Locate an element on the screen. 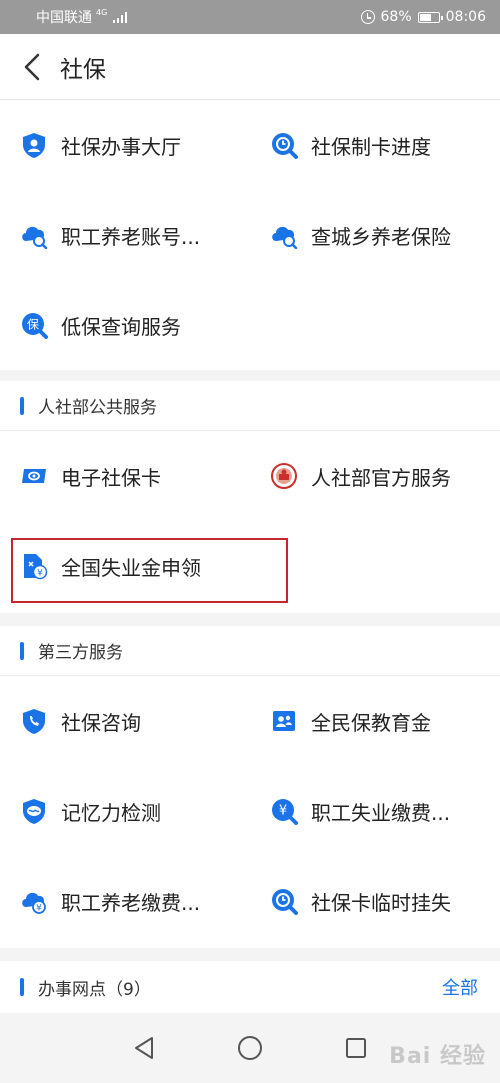  service-item-memory-test: 记忆力检测 is located at coordinates (125, 811).